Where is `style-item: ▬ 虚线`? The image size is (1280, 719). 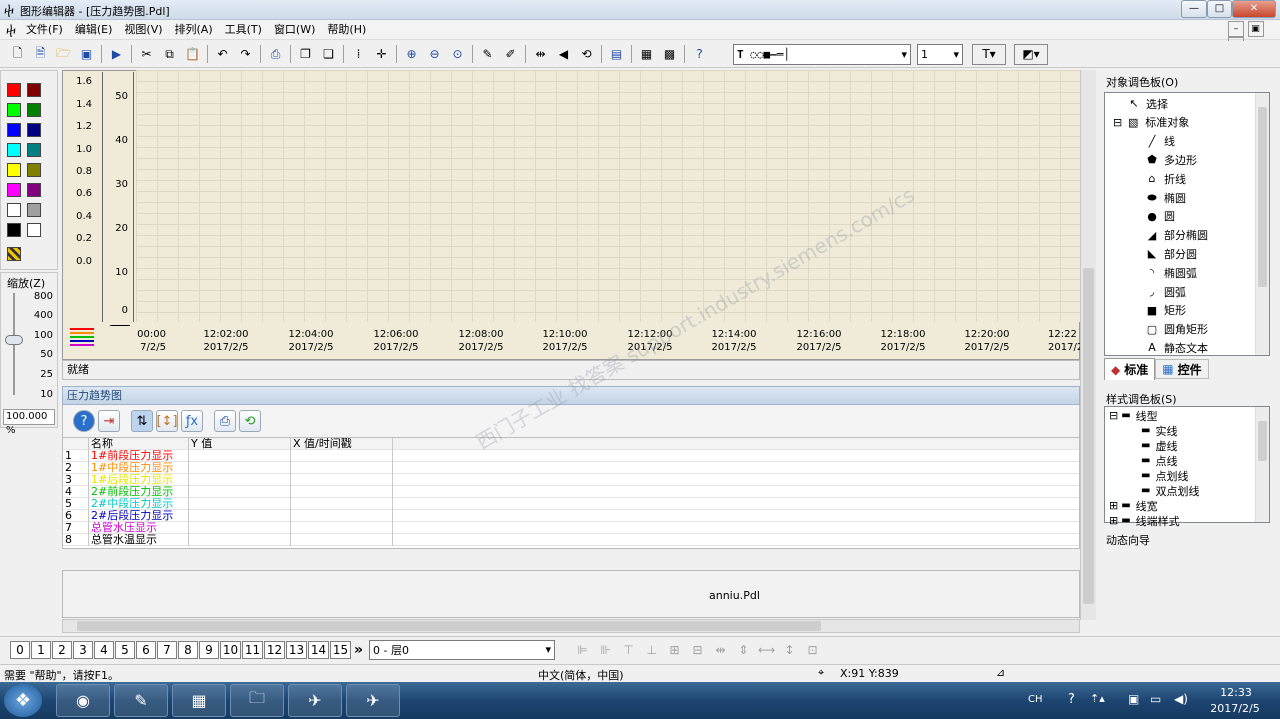
style-item: ▬ 虚线 is located at coordinates (1159, 445).